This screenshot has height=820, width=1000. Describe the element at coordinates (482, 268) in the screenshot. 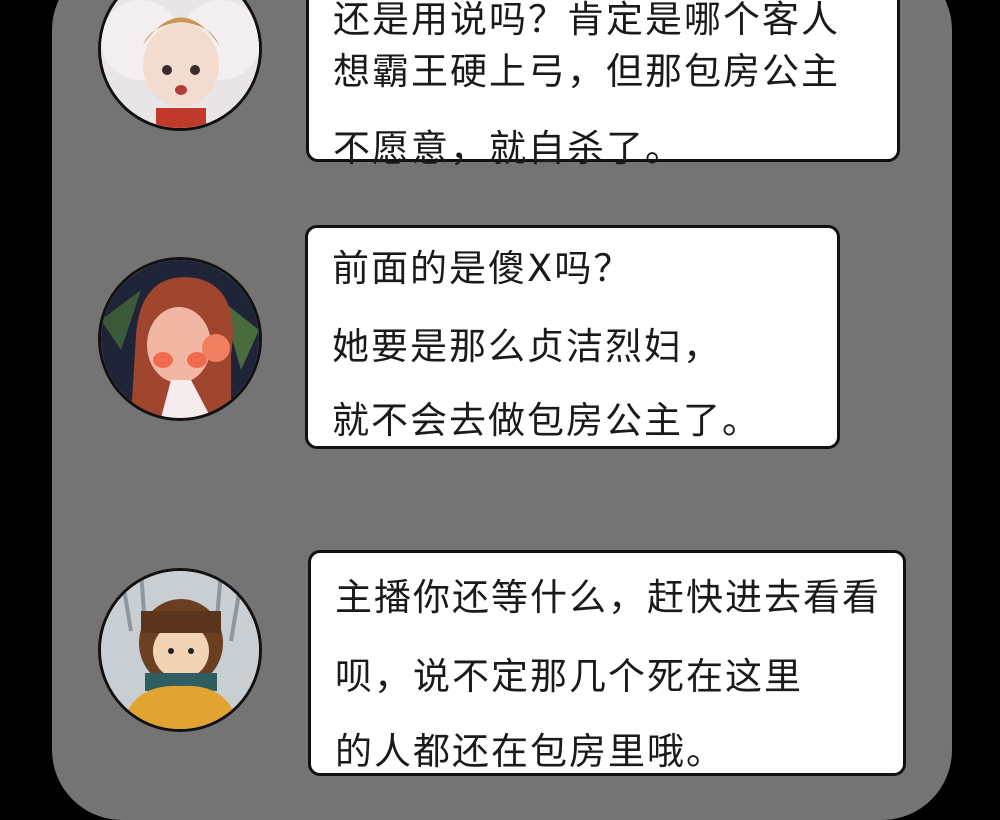

I see `message-line: 前面的是傻X吗？` at that location.